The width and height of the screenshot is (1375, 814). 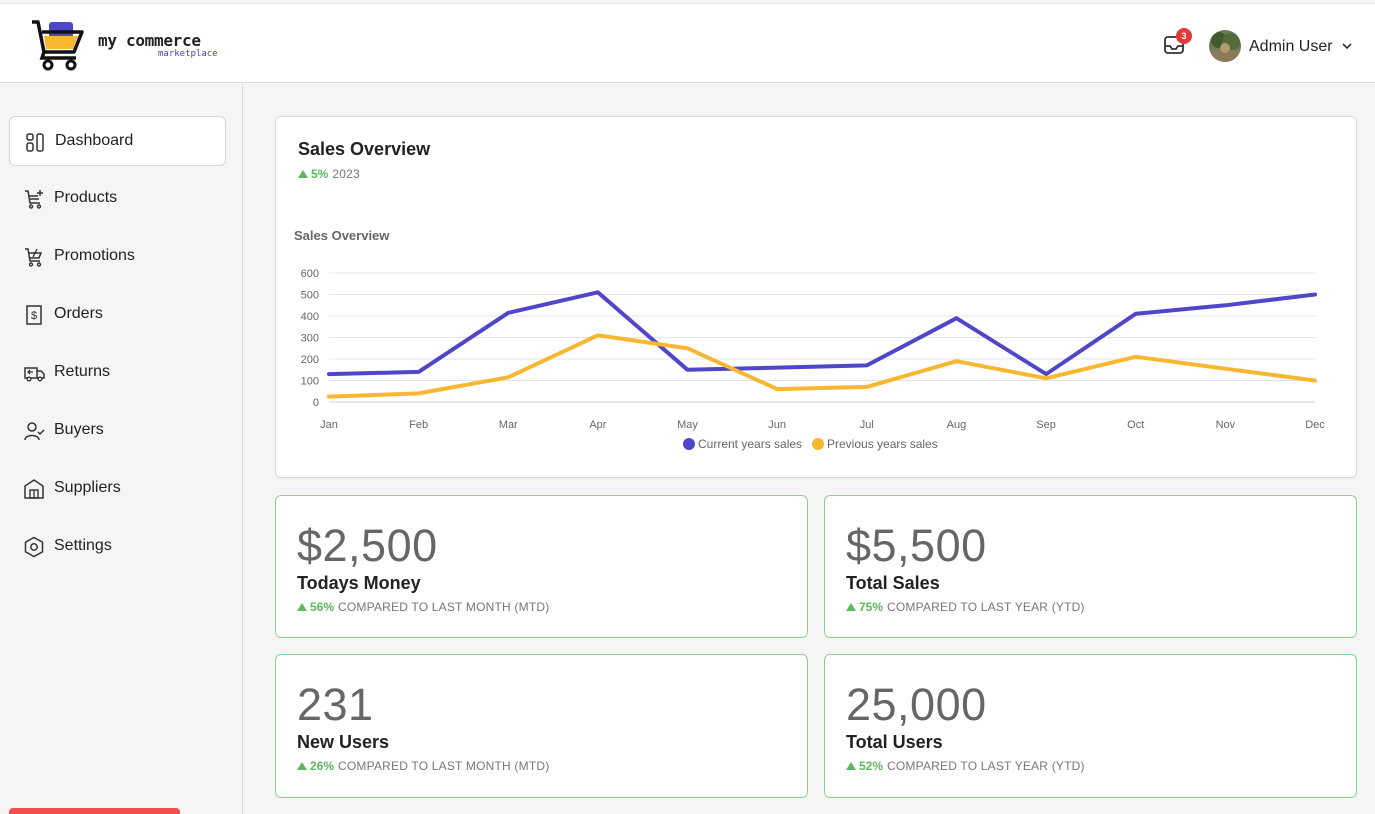 I want to click on stat-value: $2,500, so click(x=367, y=545).